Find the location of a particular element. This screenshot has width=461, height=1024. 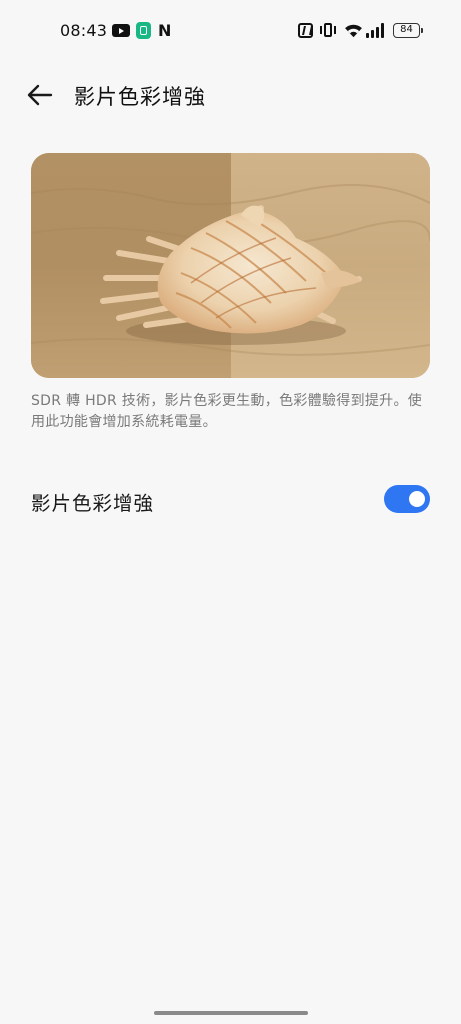

nfc-icon is located at coordinates (305, 30).